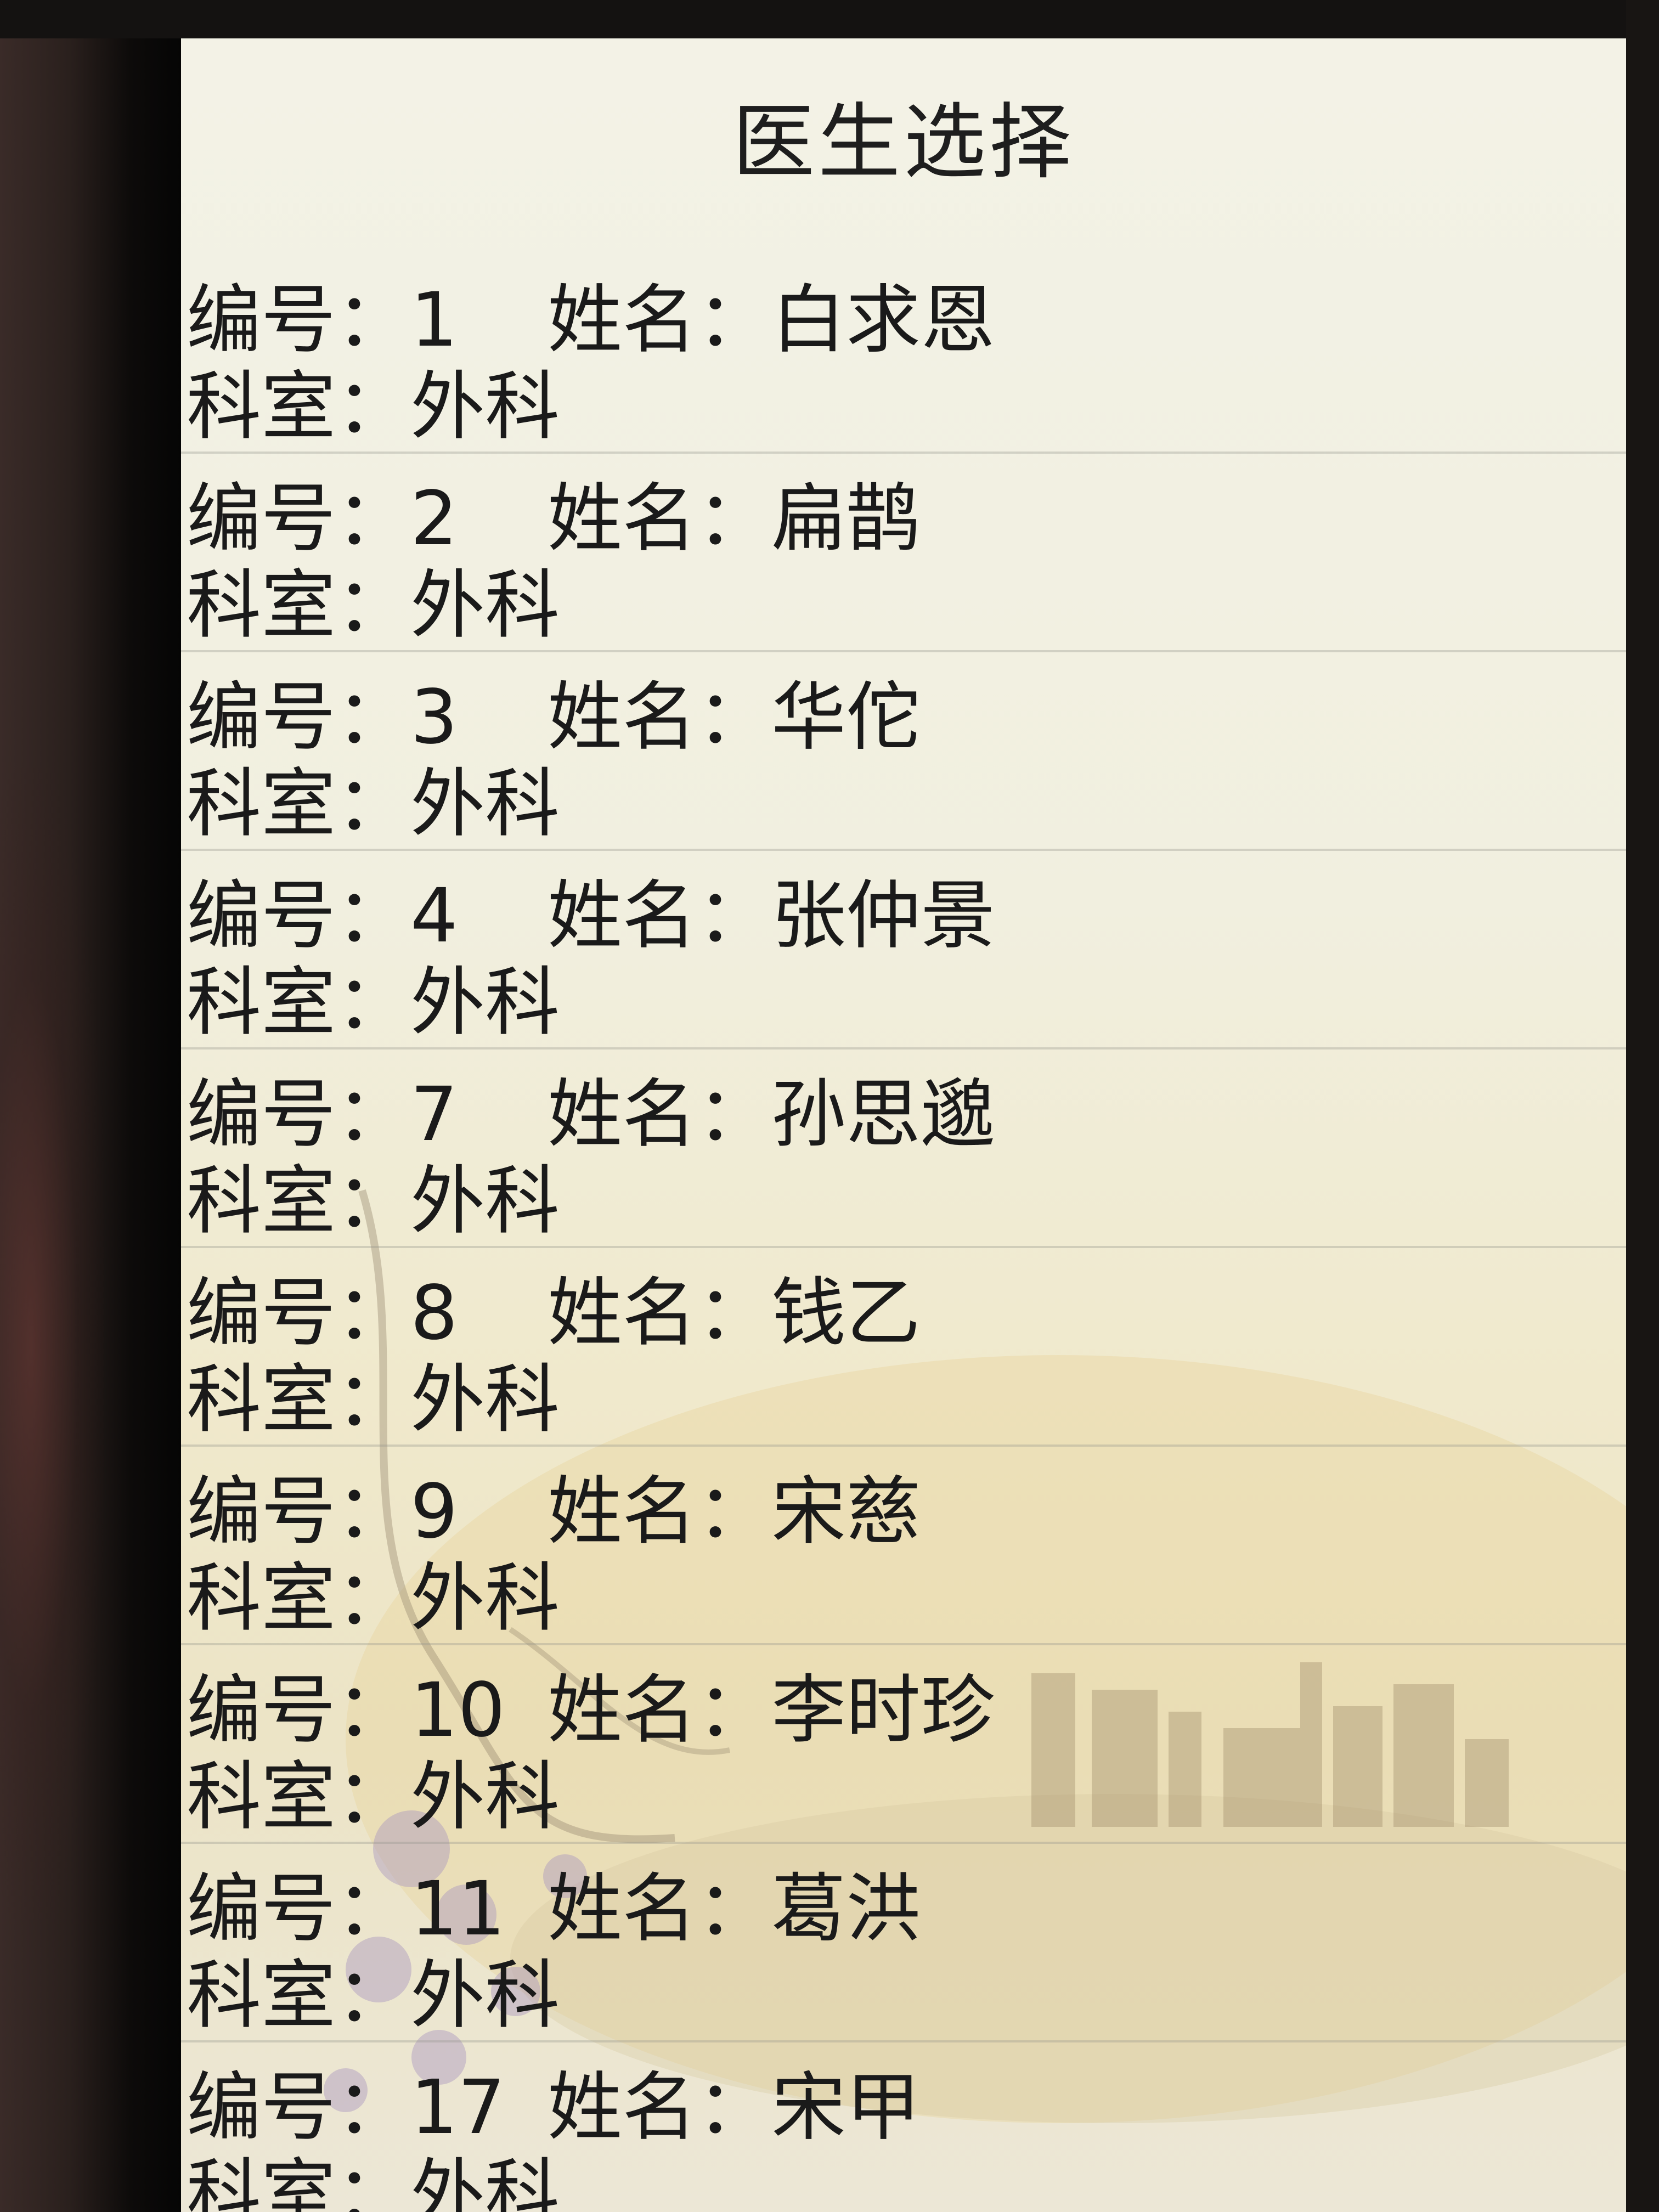 This screenshot has width=1659, height=2212. What do you see at coordinates (846, 1512) in the screenshot?
I see `doctor-name: 宋慈` at bounding box center [846, 1512].